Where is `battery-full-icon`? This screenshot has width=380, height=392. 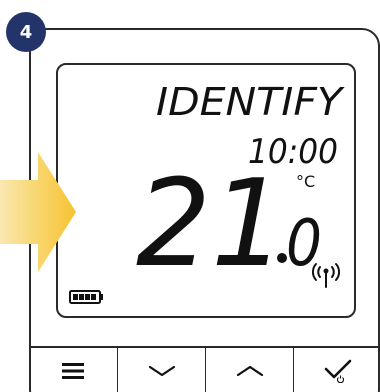 battery-full-icon is located at coordinates (86, 297).